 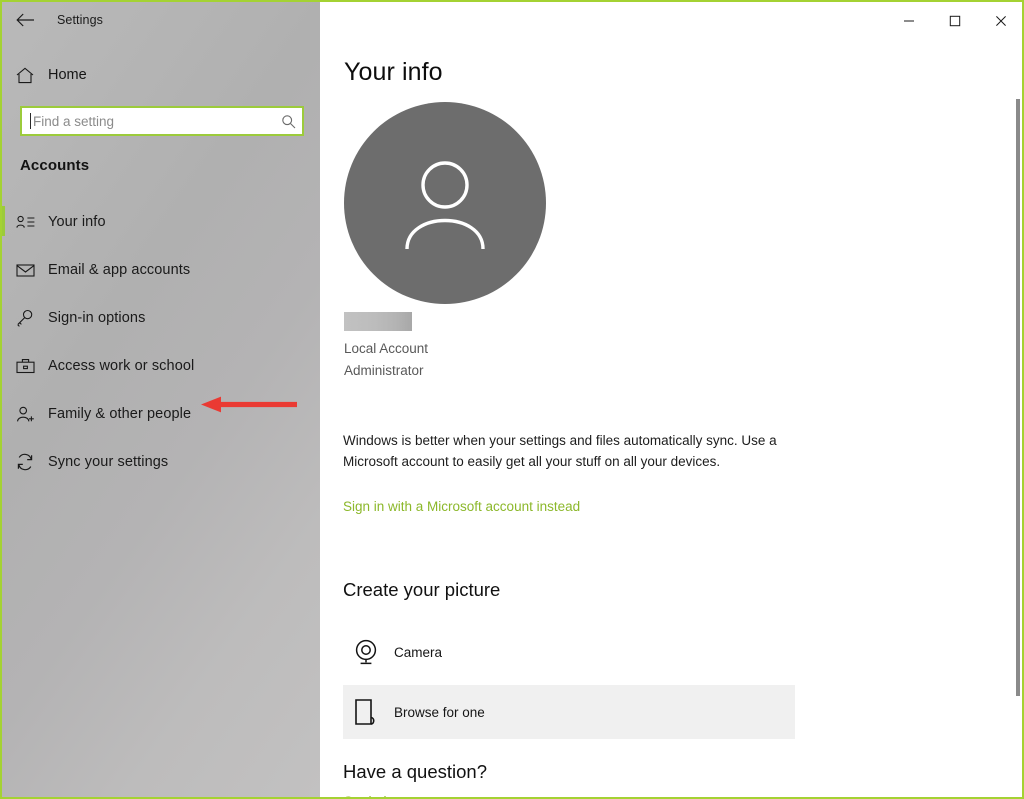 I want to click on search-box, so click(x=162, y=121).